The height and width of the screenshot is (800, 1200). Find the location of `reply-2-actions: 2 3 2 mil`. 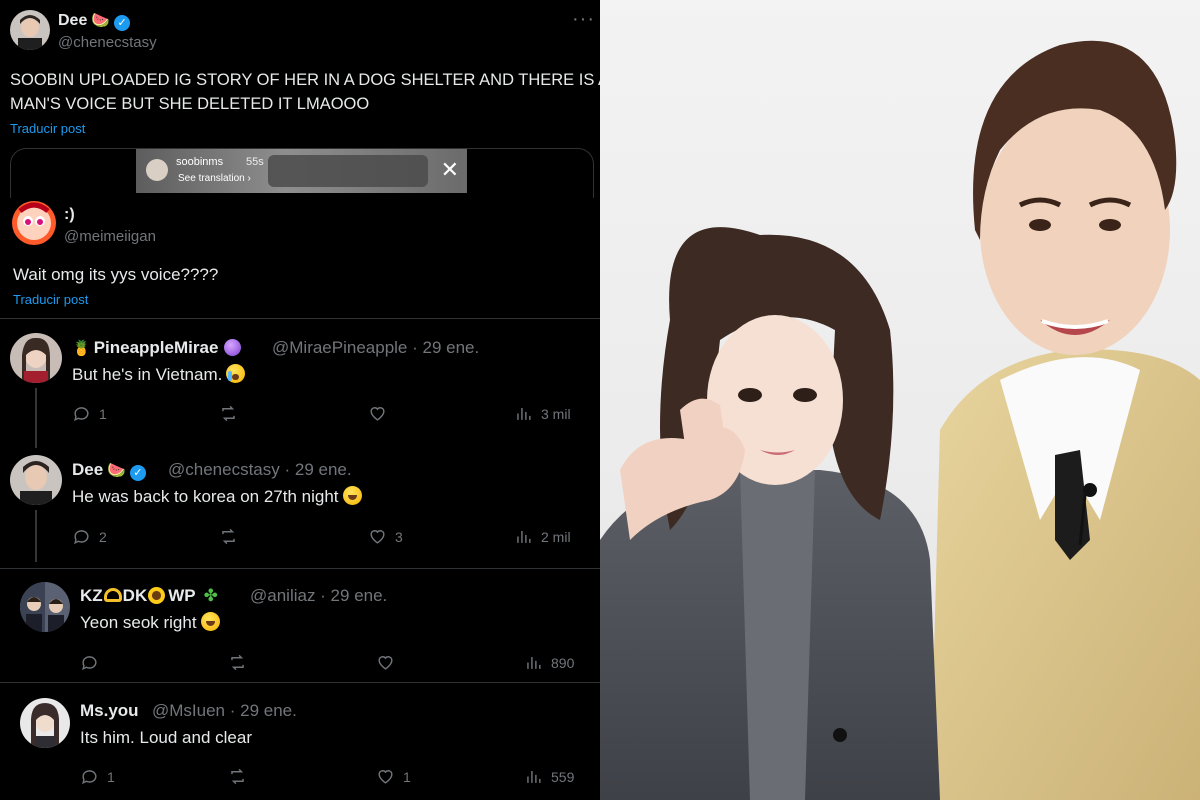

reply-2-actions: 2 3 2 mil is located at coordinates (332, 538).